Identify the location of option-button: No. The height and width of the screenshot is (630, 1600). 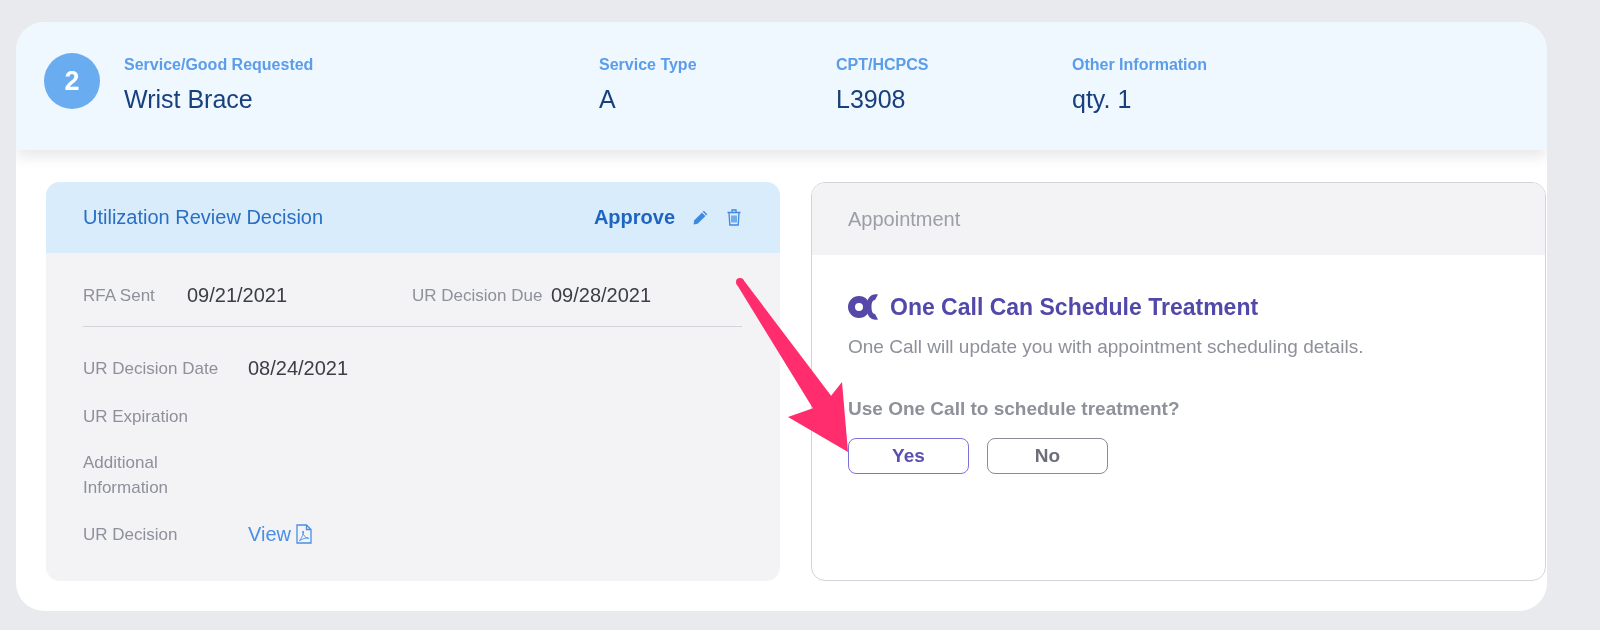
(1047, 456).